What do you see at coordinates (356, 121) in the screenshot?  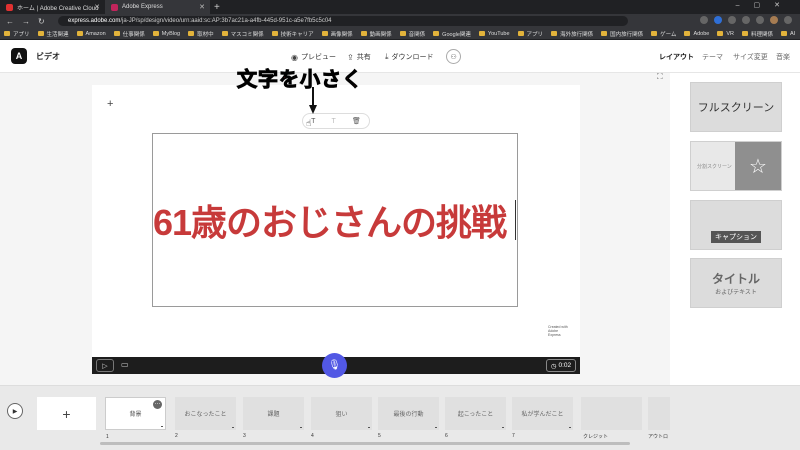 I see `trash-icon: 🗑` at bounding box center [356, 121].